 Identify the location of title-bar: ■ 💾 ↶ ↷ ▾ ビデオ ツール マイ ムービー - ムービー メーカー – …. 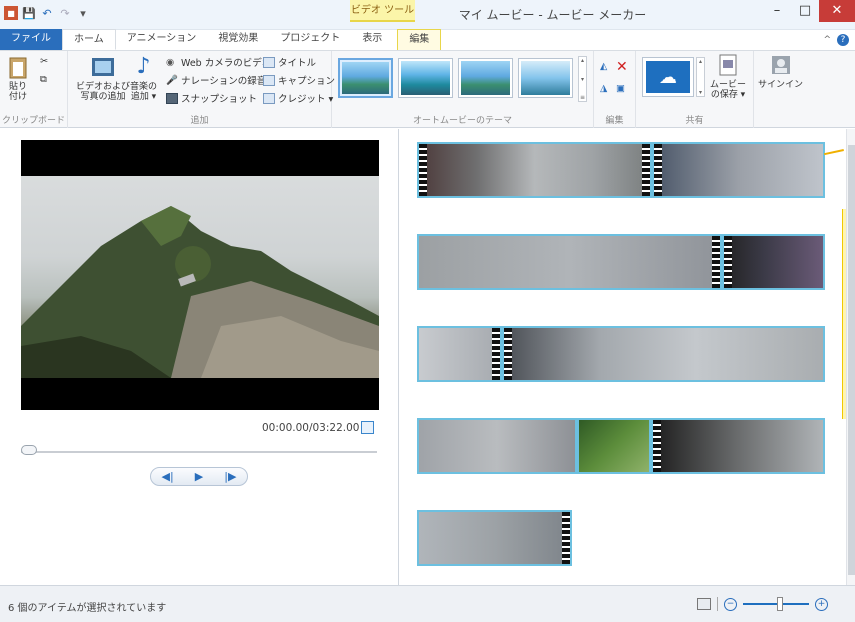
(427, 15).